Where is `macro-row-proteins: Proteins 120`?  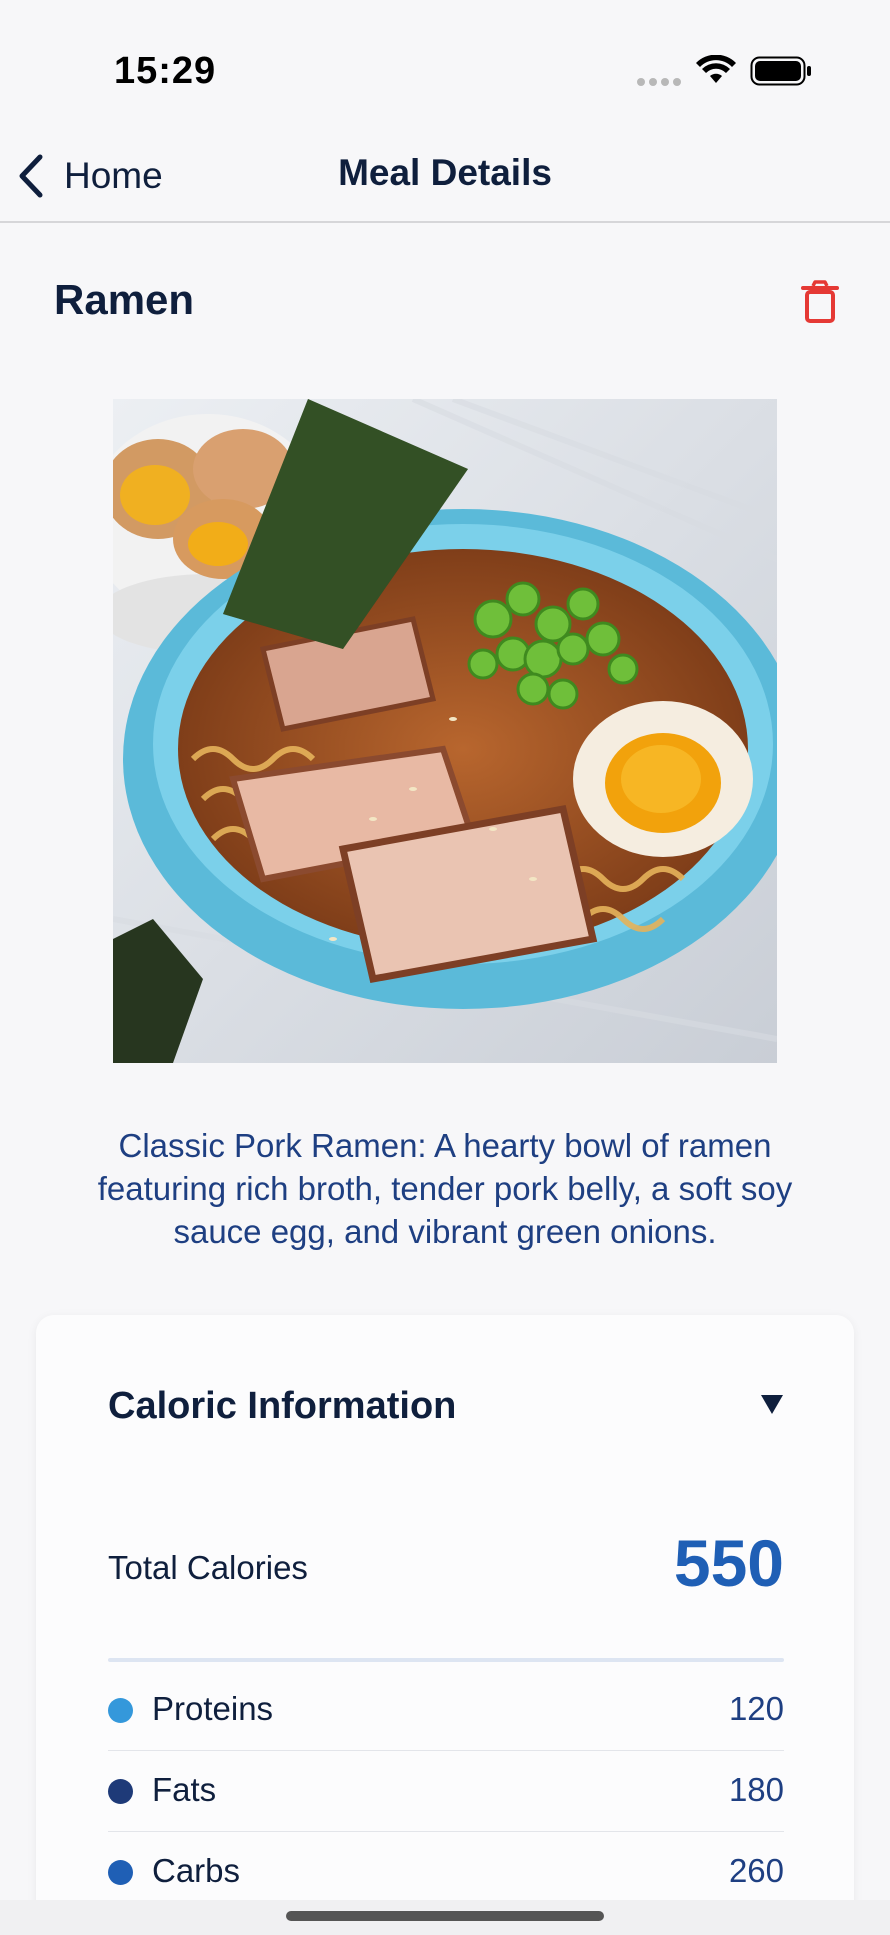
macro-row-proteins: Proteins 120 is located at coordinates (446, 1710).